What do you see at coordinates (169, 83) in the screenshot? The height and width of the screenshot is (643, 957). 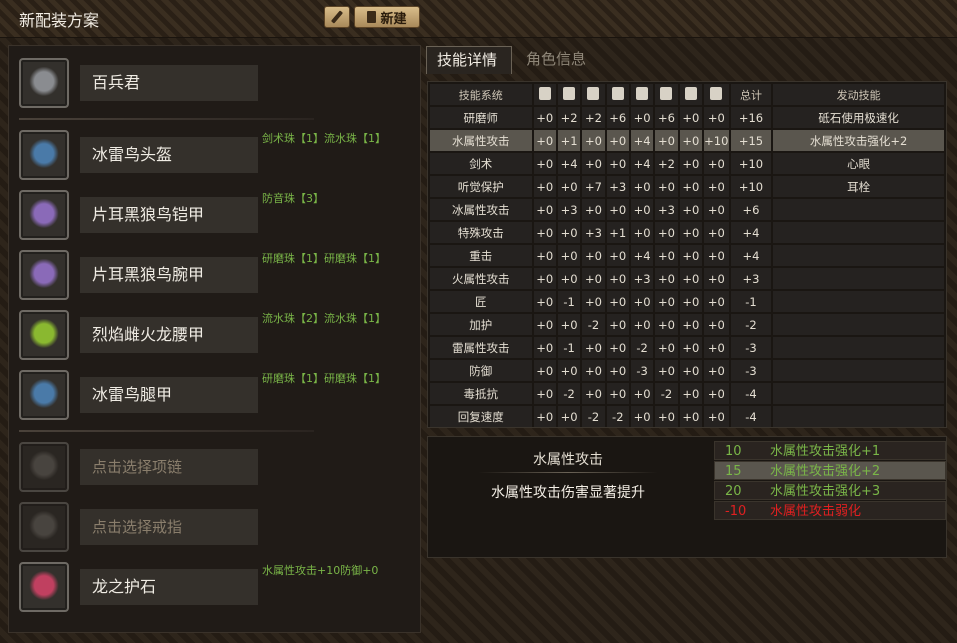 I see `equipment-name: 百兵君` at bounding box center [169, 83].